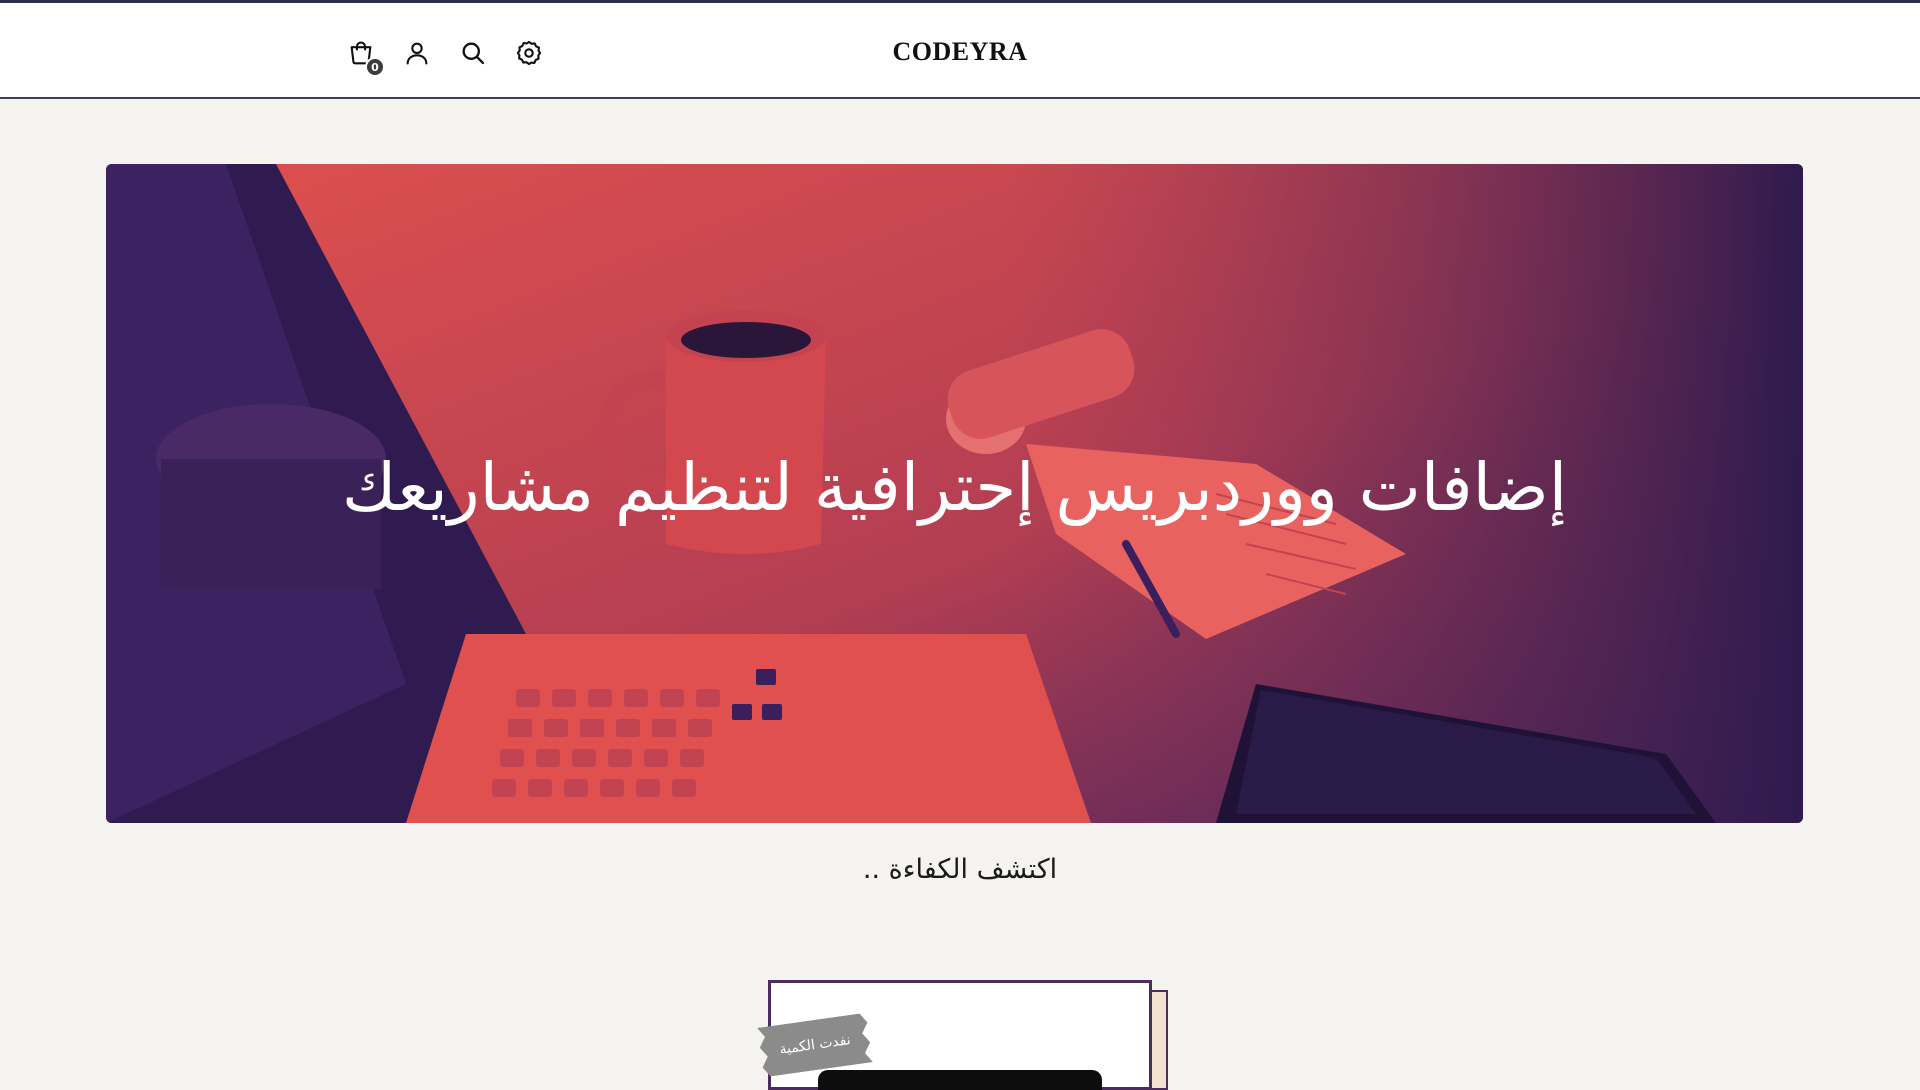  Describe the element at coordinates (954, 487) in the screenshot. I see `hero-title: إضافات ووردبريس إحترافية لتنظيم مشاريعك` at that location.